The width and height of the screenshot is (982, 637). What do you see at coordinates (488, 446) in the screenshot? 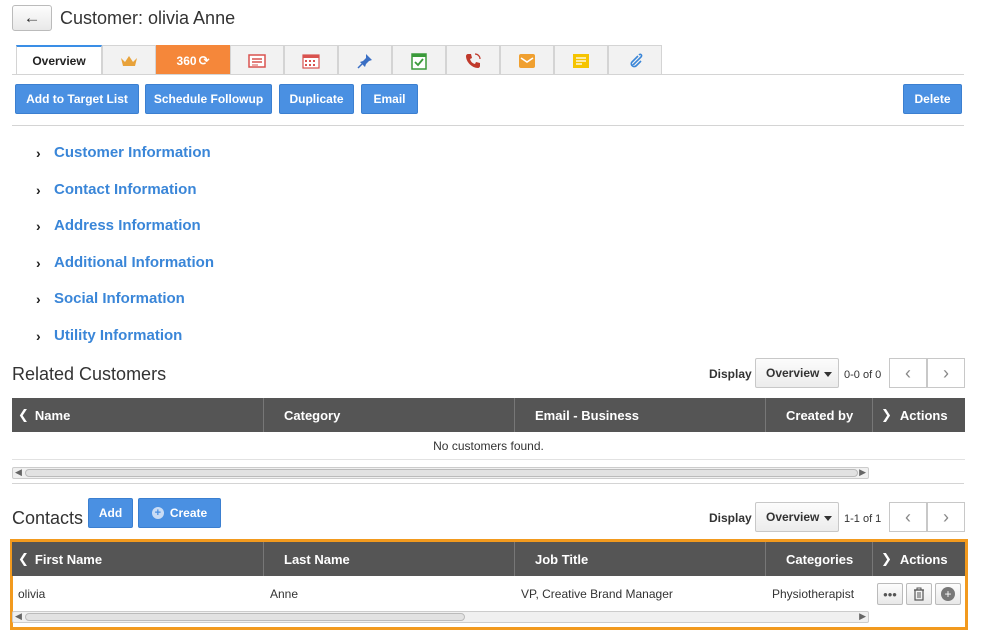
I see `empty-message: No customers found.` at bounding box center [488, 446].